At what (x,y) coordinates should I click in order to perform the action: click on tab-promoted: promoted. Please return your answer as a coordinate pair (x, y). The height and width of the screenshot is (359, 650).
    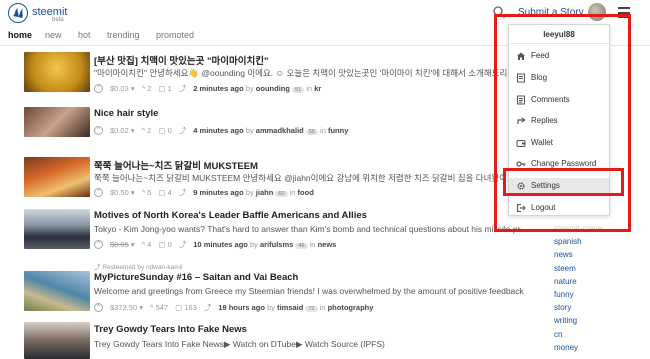
    Looking at the image, I should click on (175, 35).